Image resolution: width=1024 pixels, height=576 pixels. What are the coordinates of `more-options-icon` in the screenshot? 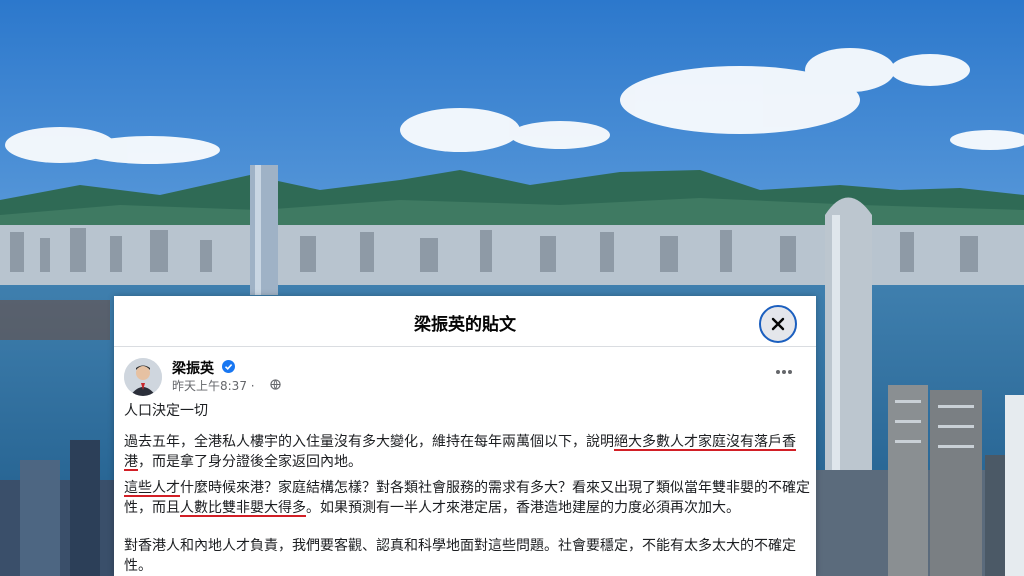 It's located at (784, 372).